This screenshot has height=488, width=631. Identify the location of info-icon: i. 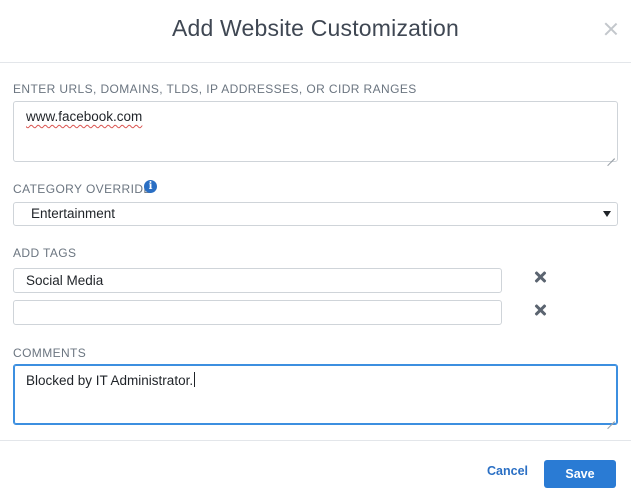
(150, 186).